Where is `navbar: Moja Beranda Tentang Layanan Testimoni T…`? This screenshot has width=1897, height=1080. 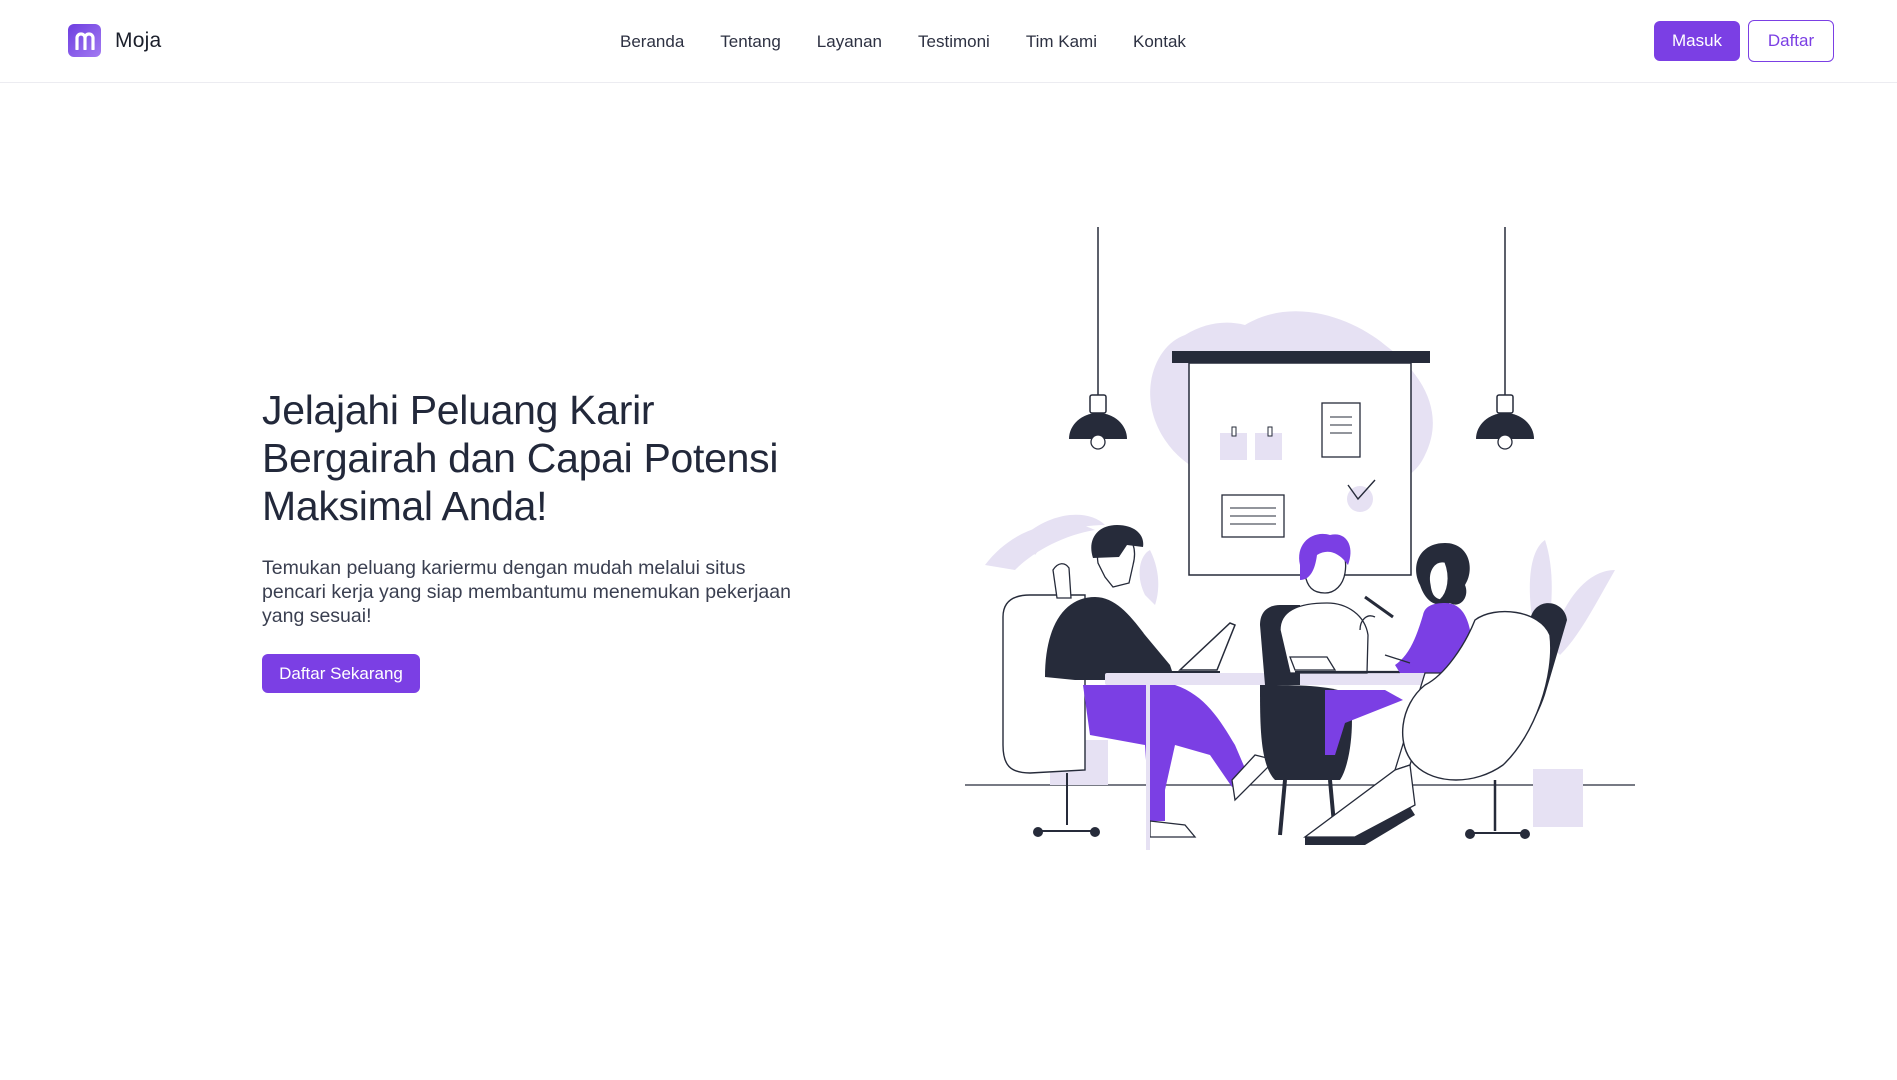 navbar: Moja Beranda Tentang Layanan Testimoni T… is located at coordinates (948, 41).